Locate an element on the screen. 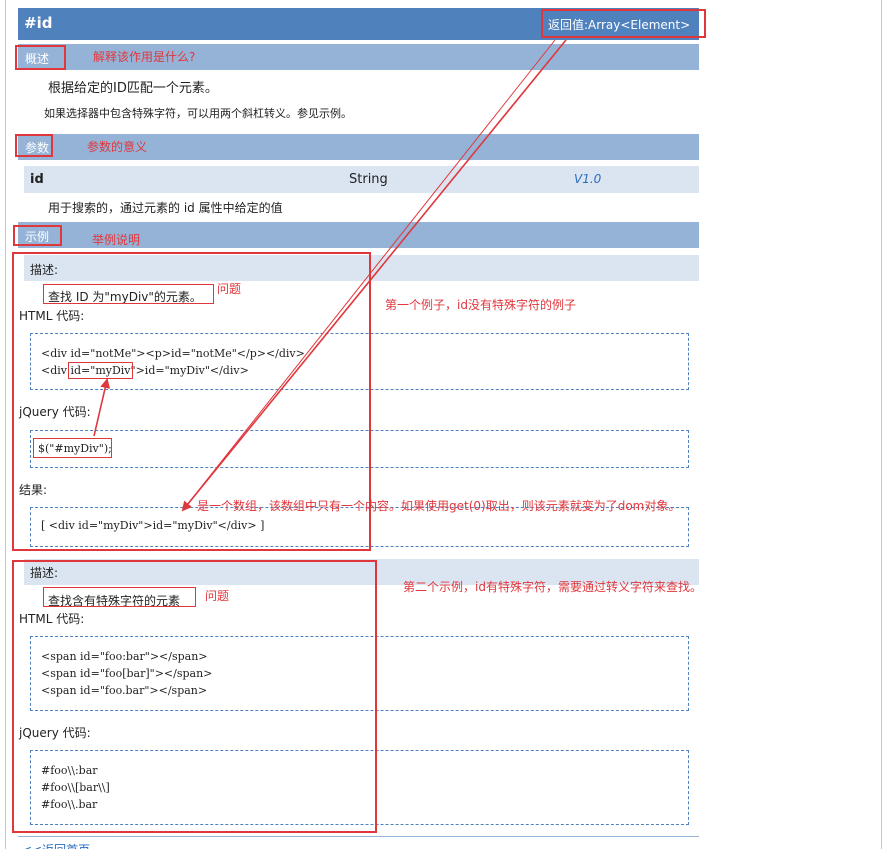 The width and height of the screenshot is (883, 849). page-title: #id is located at coordinates (38, 23).